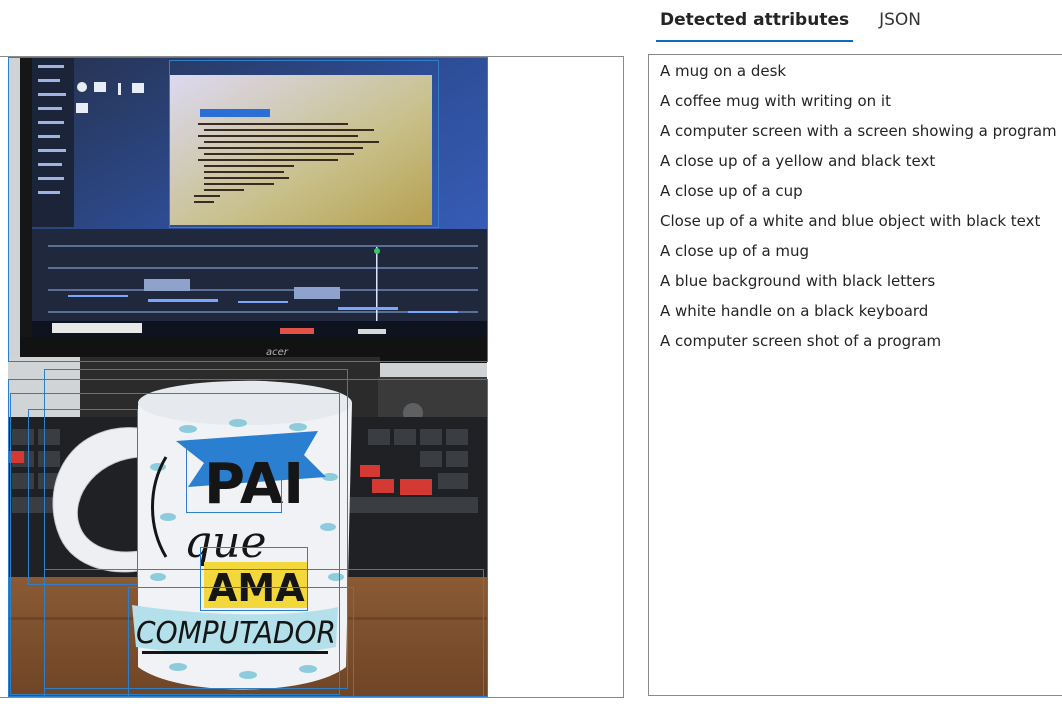 The image size is (1062, 704). I want to click on attribute-item: A mug on a desk, so click(855, 76).